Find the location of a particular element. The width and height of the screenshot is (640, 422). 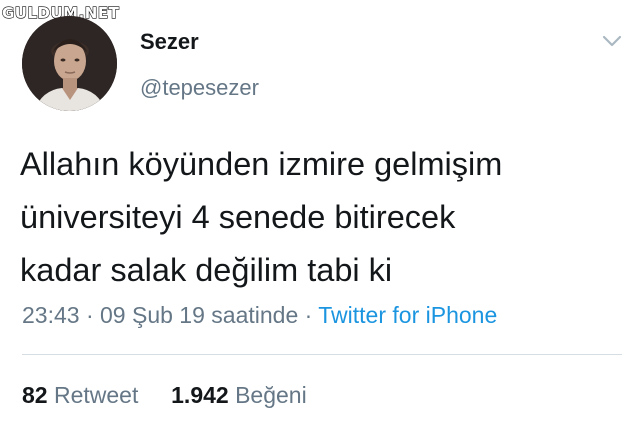

like-label: Beğeni is located at coordinates (271, 395).